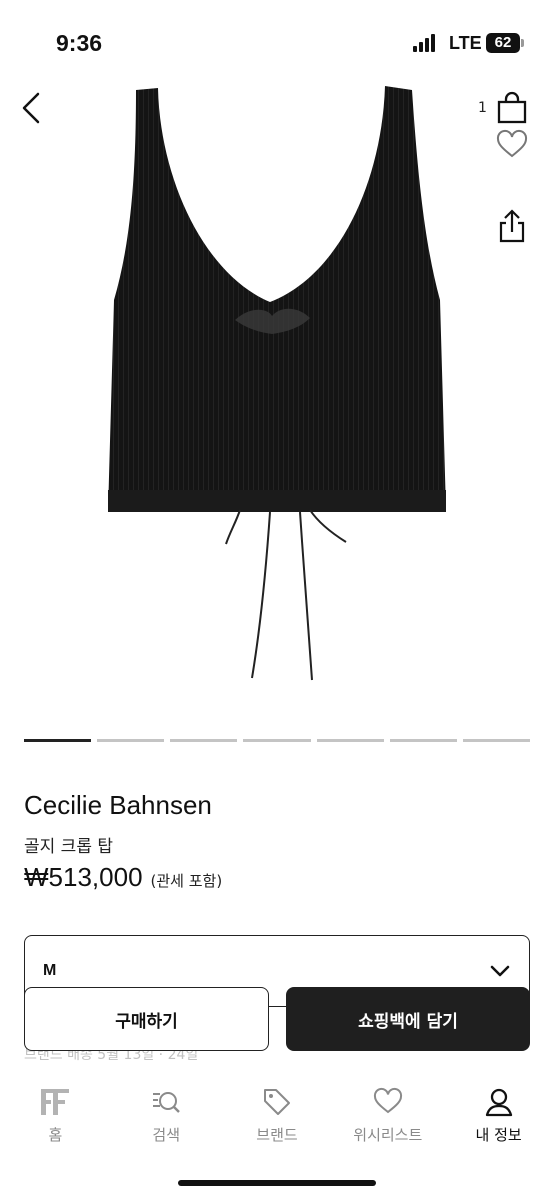 The width and height of the screenshot is (554, 1200). I want to click on back-button, so click(32, 108).